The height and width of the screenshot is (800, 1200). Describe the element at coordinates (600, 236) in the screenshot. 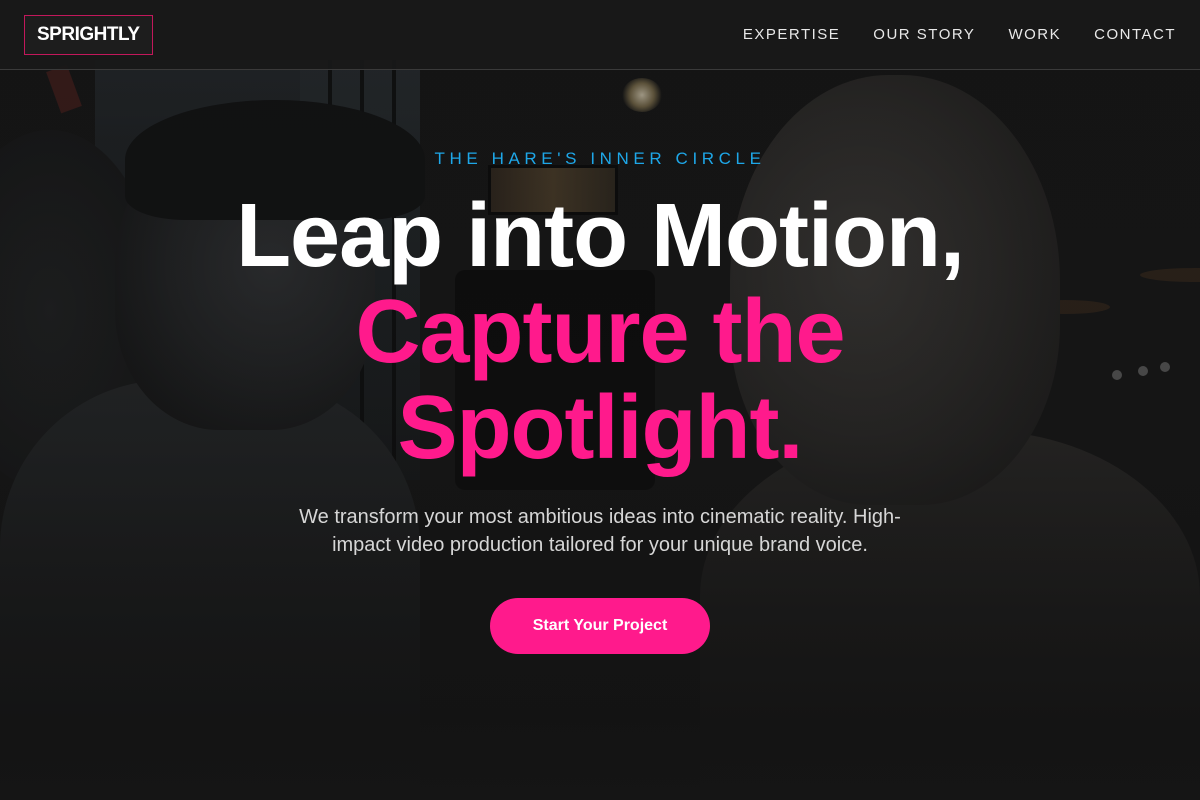

I see `headline-line-1: Leap into Motion,` at that location.